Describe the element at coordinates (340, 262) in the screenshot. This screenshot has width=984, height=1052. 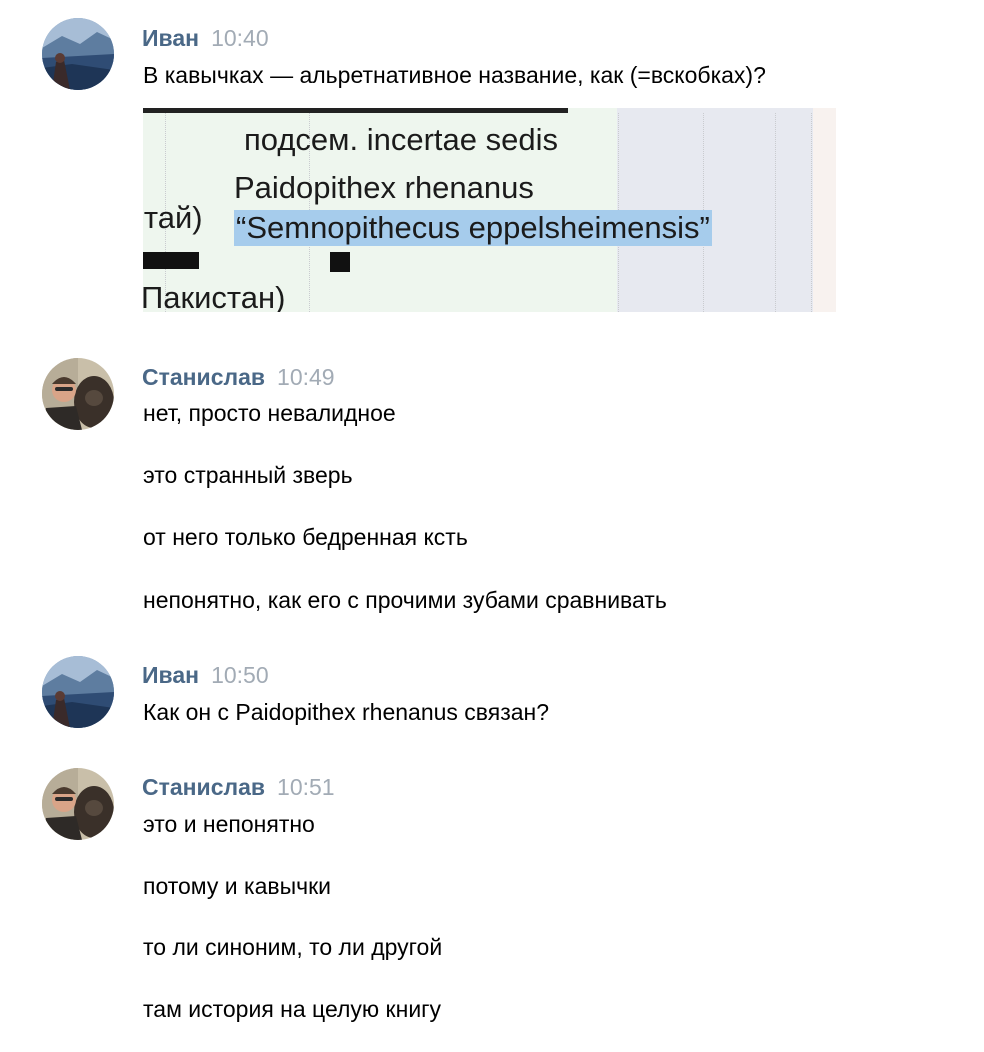
I see `table-marker` at that location.